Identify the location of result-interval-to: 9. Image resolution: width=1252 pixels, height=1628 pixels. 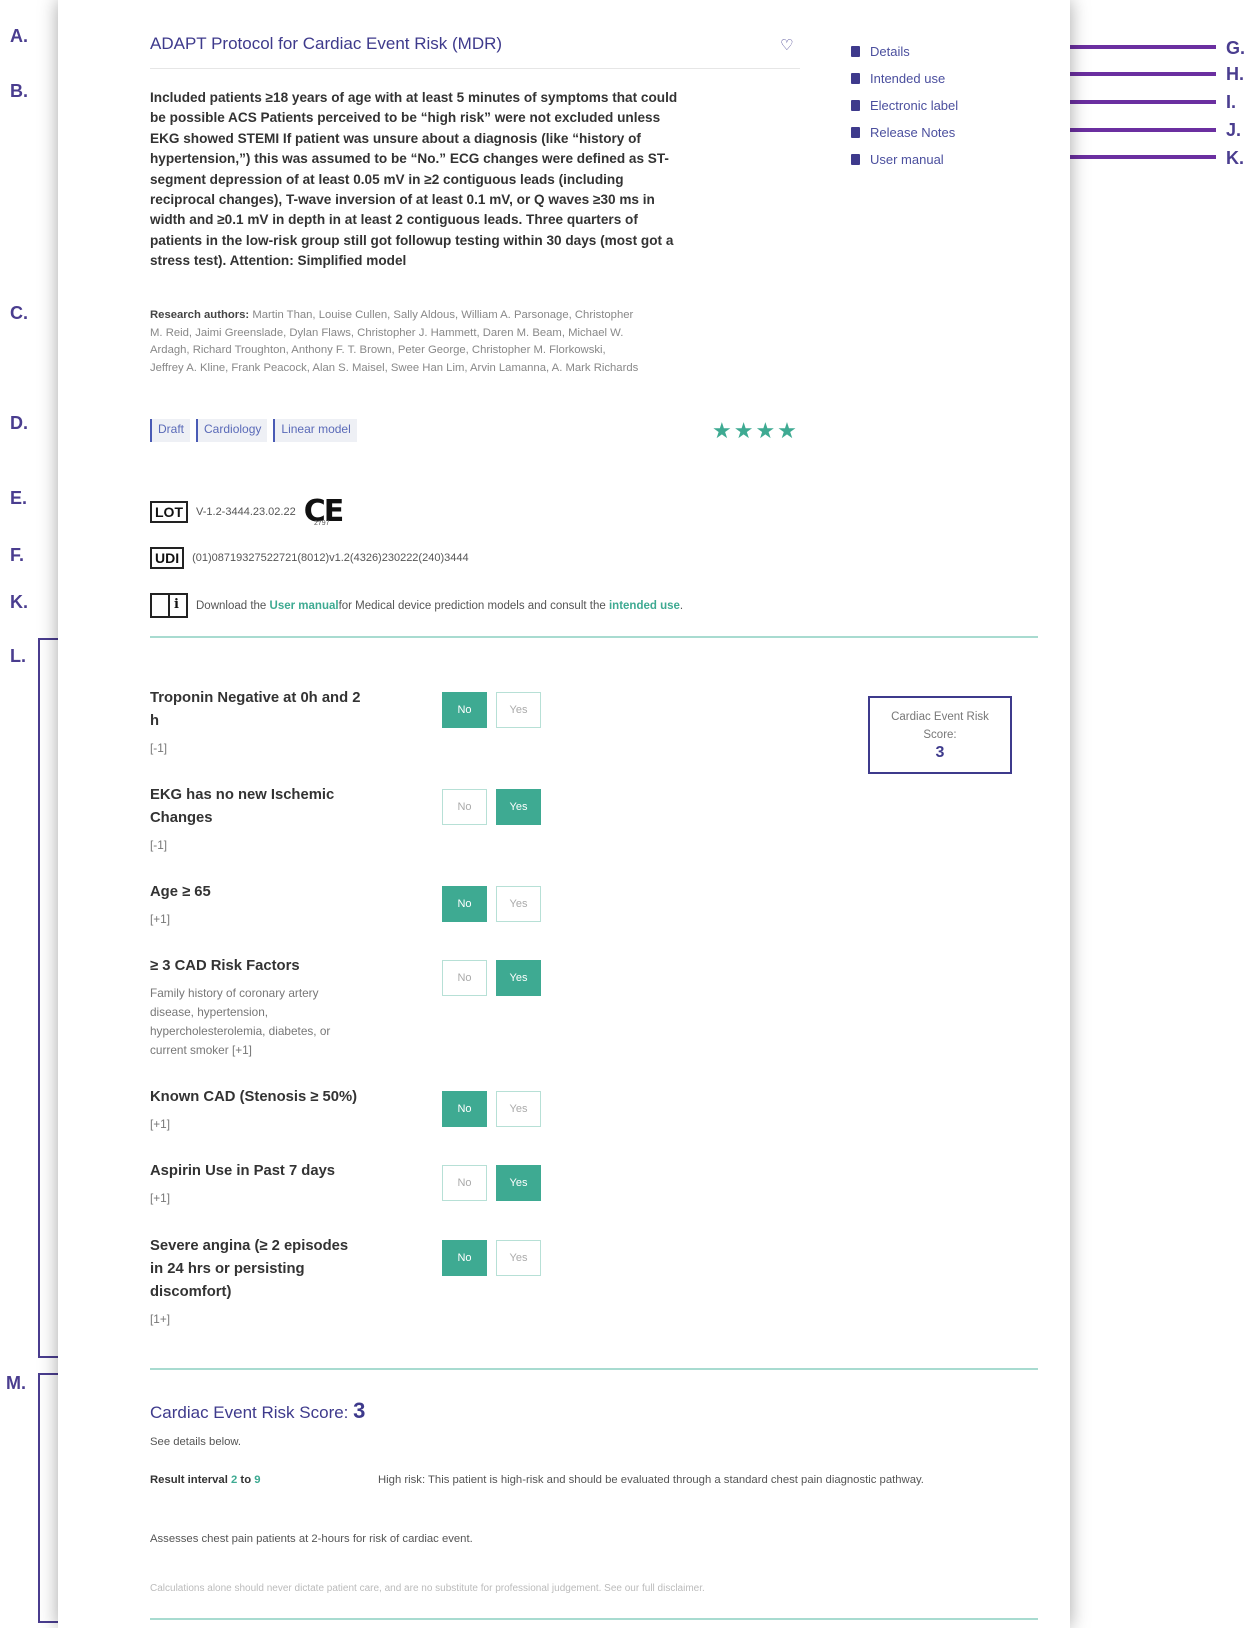
(257, 1480).